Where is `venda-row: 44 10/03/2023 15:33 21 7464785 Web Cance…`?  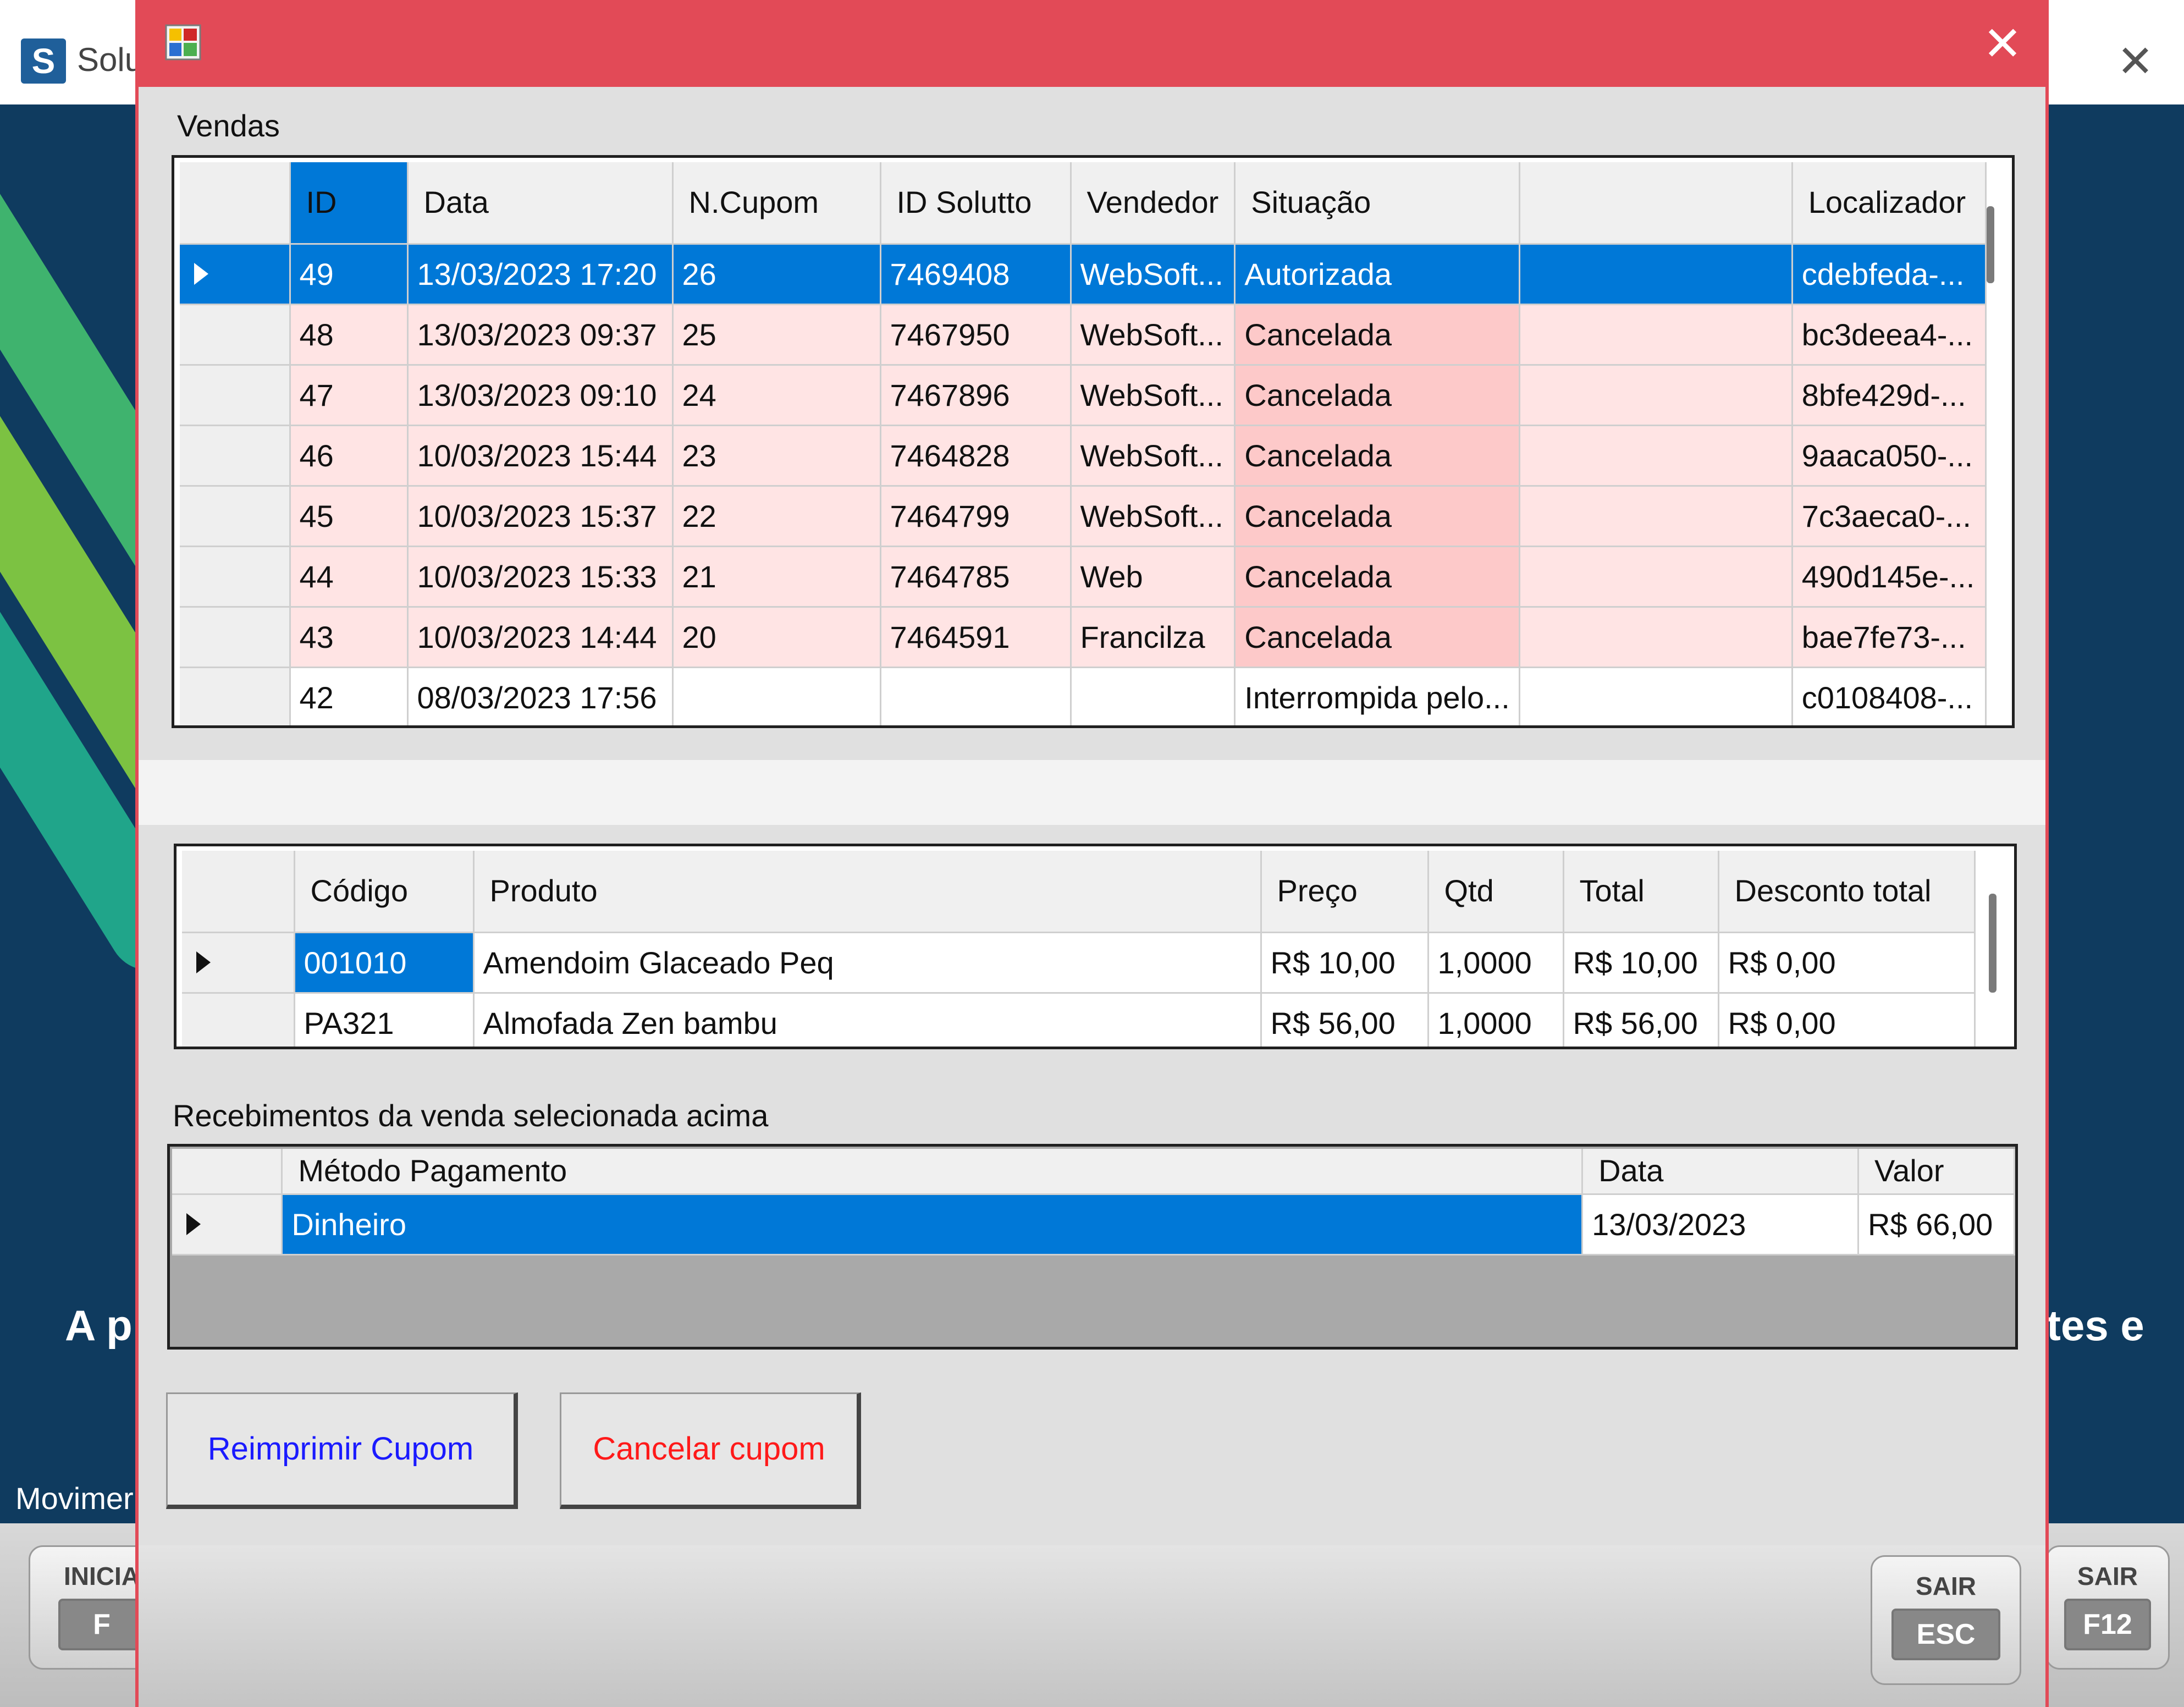
venda-row: 44 10/03/2023 15:33 21 7464785 Web Cance… is located at coordinates (1083, 577).